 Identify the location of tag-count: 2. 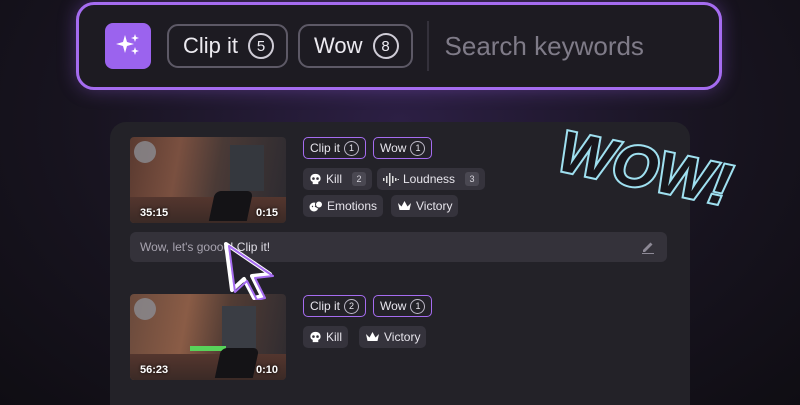
(352, 306).